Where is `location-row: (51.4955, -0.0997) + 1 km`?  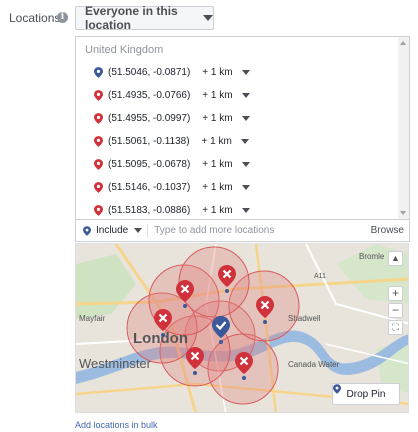 location-row: (51.4955, -0.0997) + 1 km is located at coordinates (172, 118).